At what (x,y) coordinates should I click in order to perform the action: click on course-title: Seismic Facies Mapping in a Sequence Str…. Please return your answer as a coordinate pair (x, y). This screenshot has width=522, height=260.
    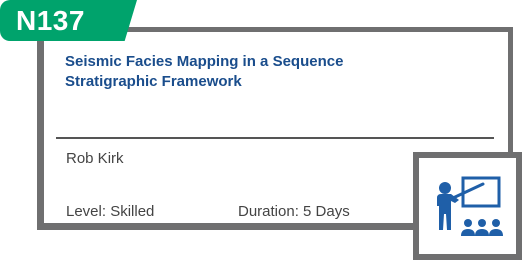
    Looking at the image, I should click on (235, 72).